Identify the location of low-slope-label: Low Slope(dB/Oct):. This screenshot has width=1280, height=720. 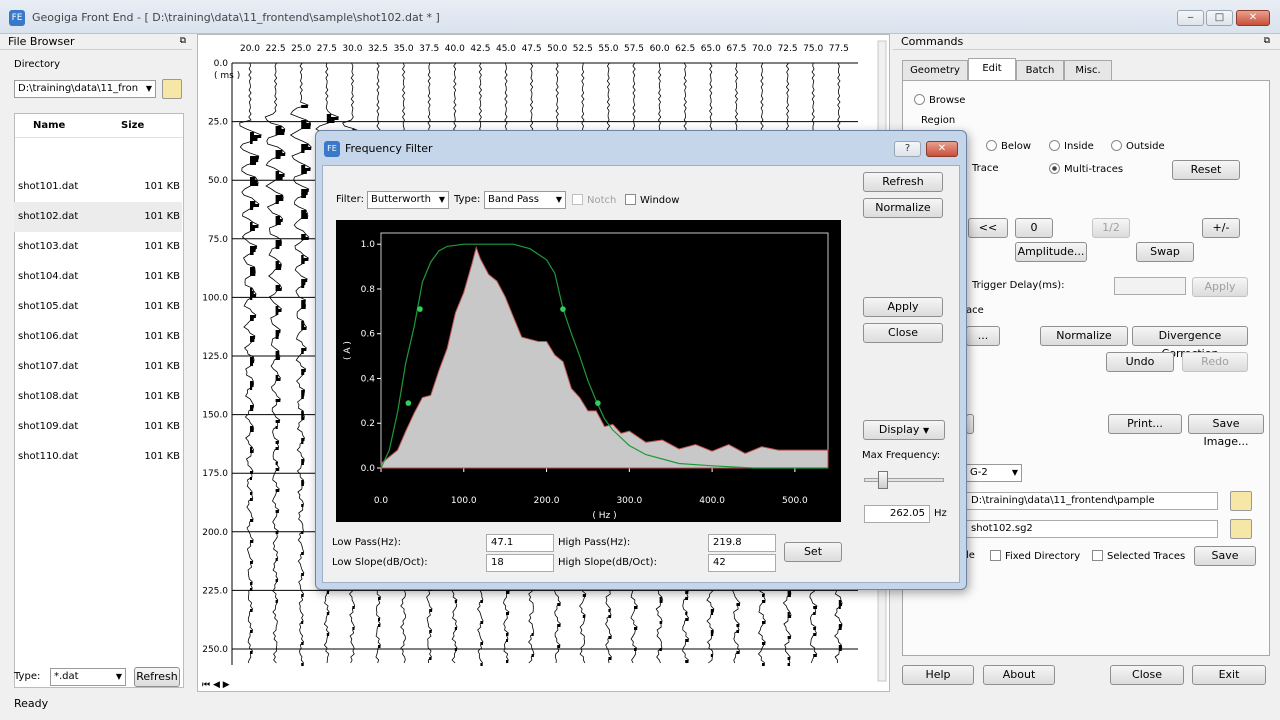
(380, 562).